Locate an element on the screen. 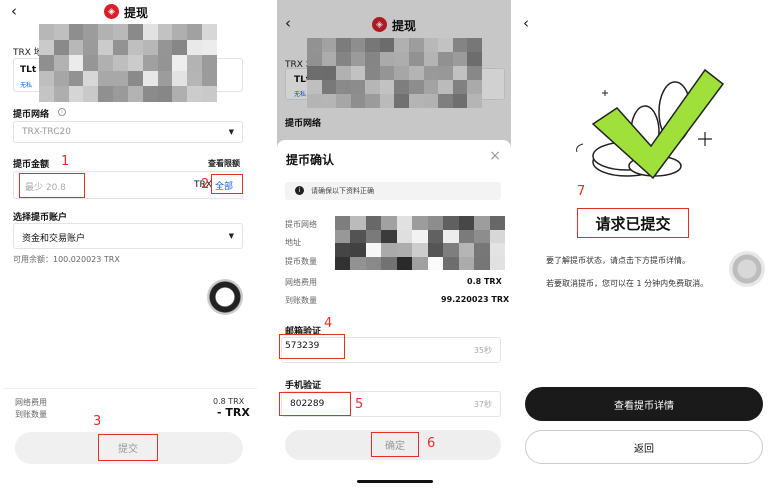 Image resolution: width=769 pixels, height=490 pixels. row-received-value: 99.220023 TRX is located at coordinates (475, 299).